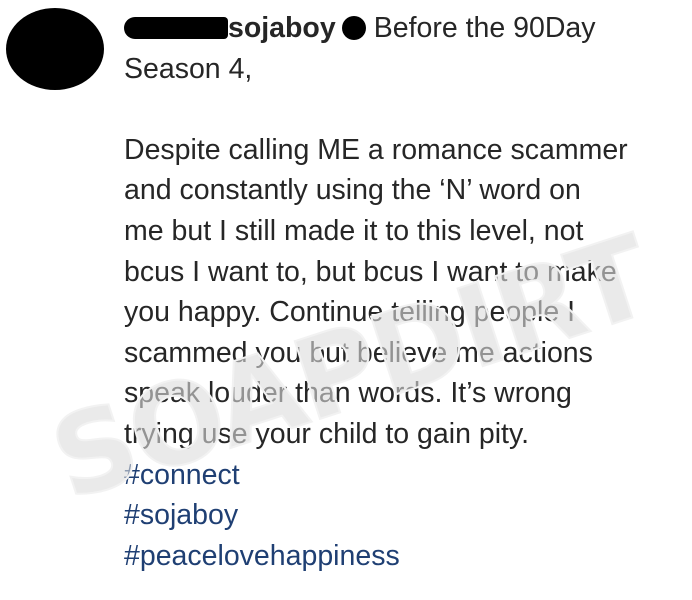 The height and width of the screenshot is (600, 692). I want to click on caption-header-text: Before the 90Day, so click(484, 28).